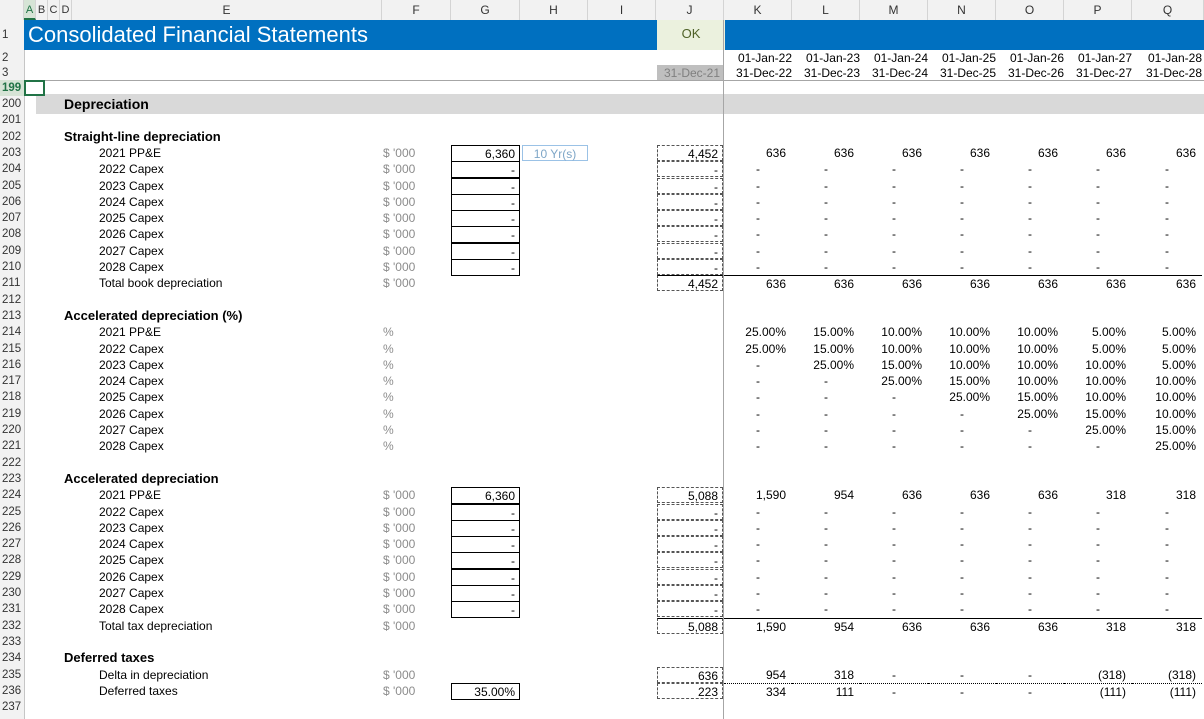 The height and width of the screenshot is (719, 1204). What do you see at coordinates (161, 283) in the screenshot?
I see `row-label: Total book depreciation` at bounding box center [161, 283].